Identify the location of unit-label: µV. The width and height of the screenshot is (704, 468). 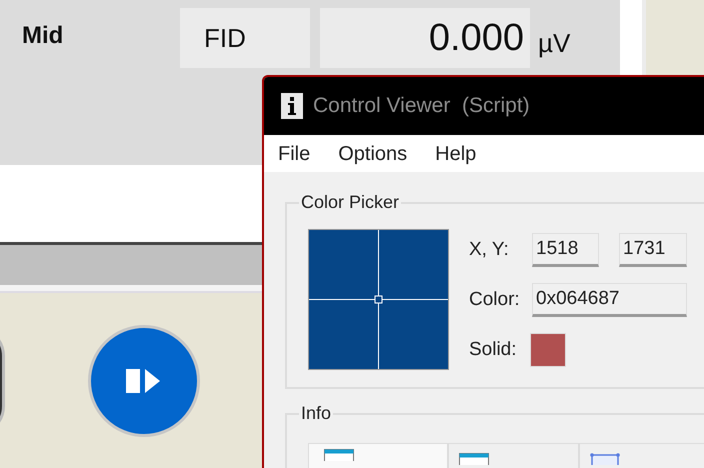
(554, 43).